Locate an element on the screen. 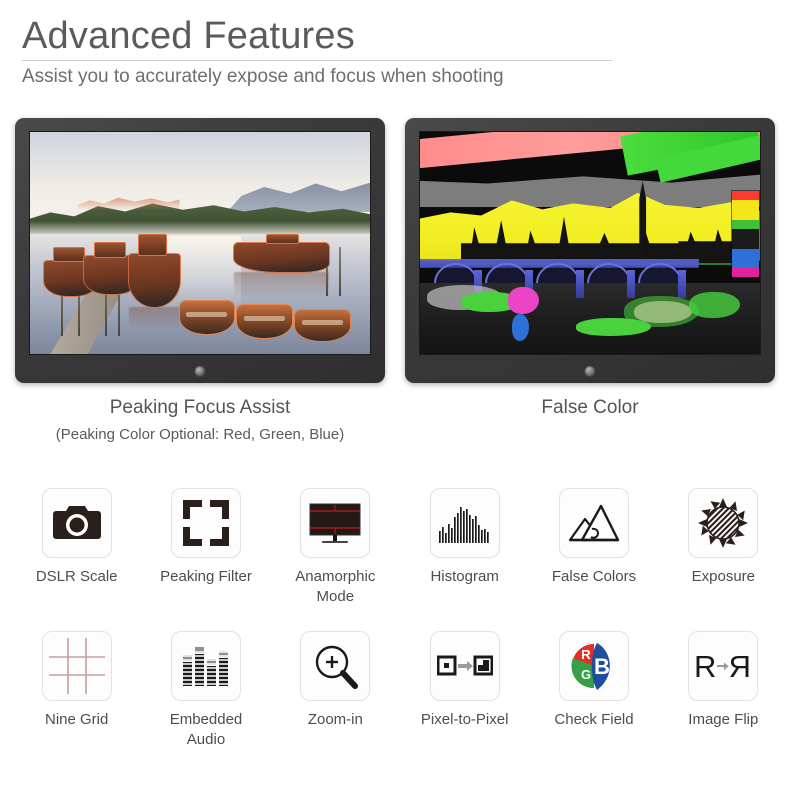 This screenshot has width=800, height=800. feature-label: Anamorphic Mode is located at coordinates (335, 586).